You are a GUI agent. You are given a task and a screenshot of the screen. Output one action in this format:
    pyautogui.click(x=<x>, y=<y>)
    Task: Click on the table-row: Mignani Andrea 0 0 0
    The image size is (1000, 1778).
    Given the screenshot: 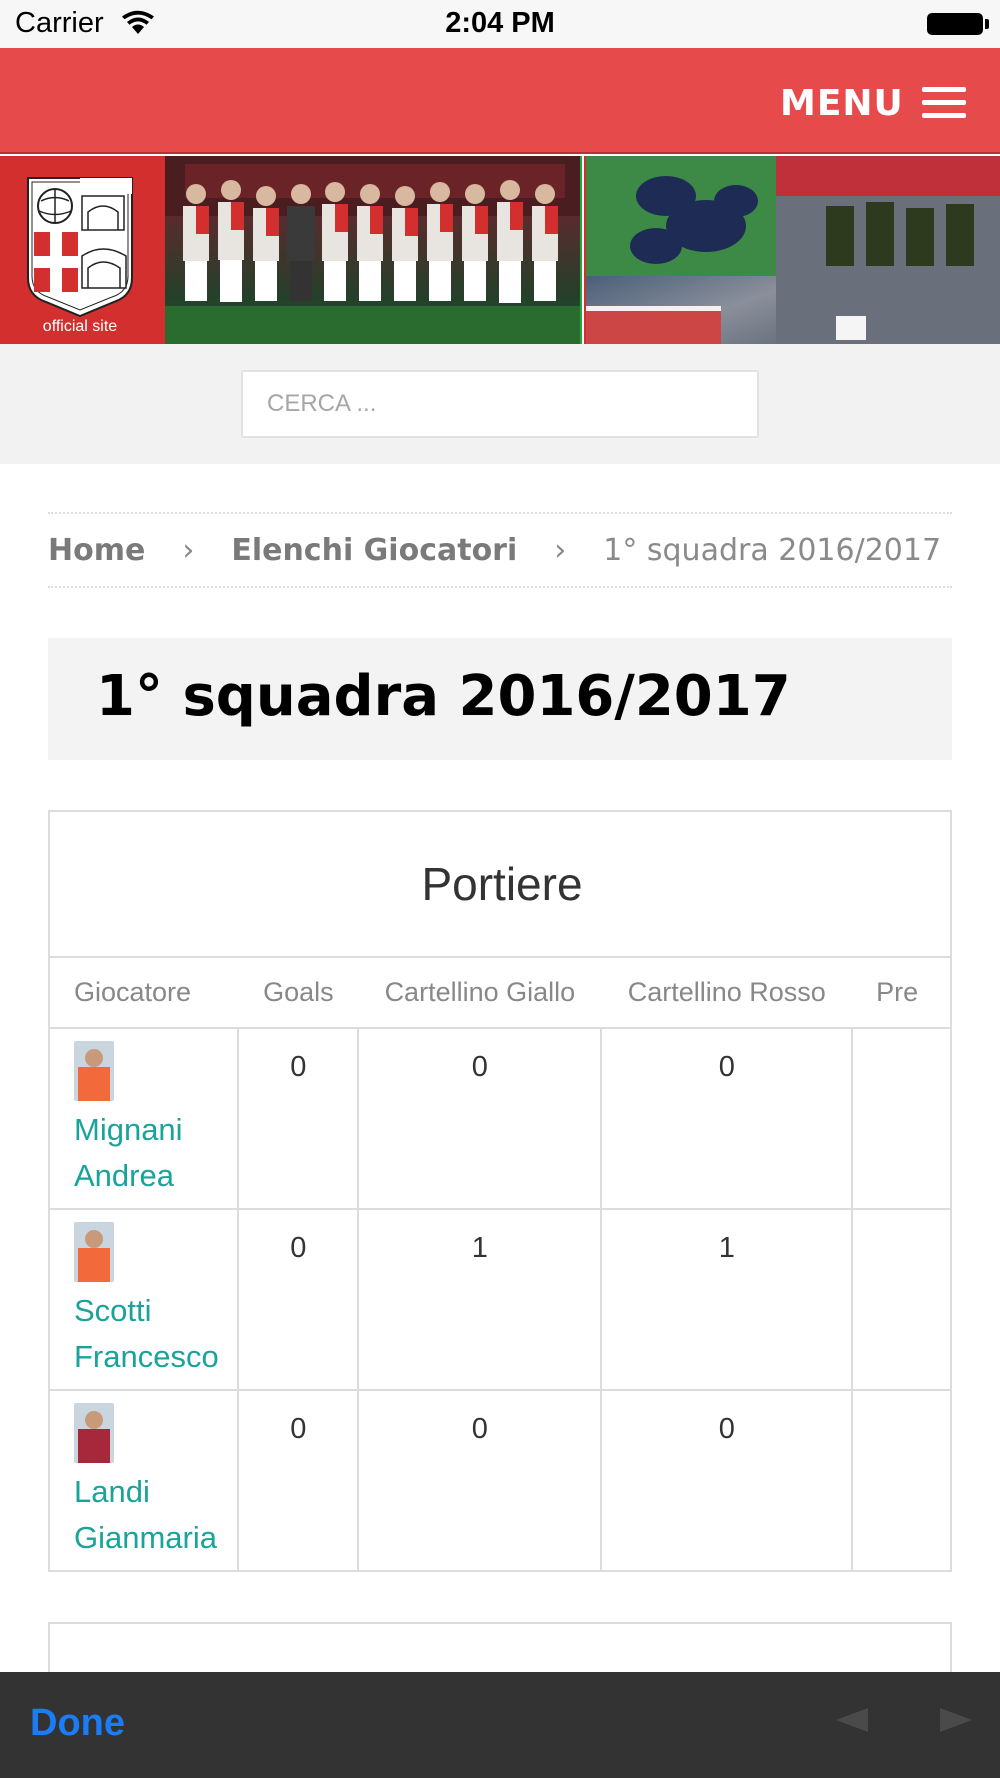 What is the action you would take?
    pyautogui.click(x=500, y=1119)
    